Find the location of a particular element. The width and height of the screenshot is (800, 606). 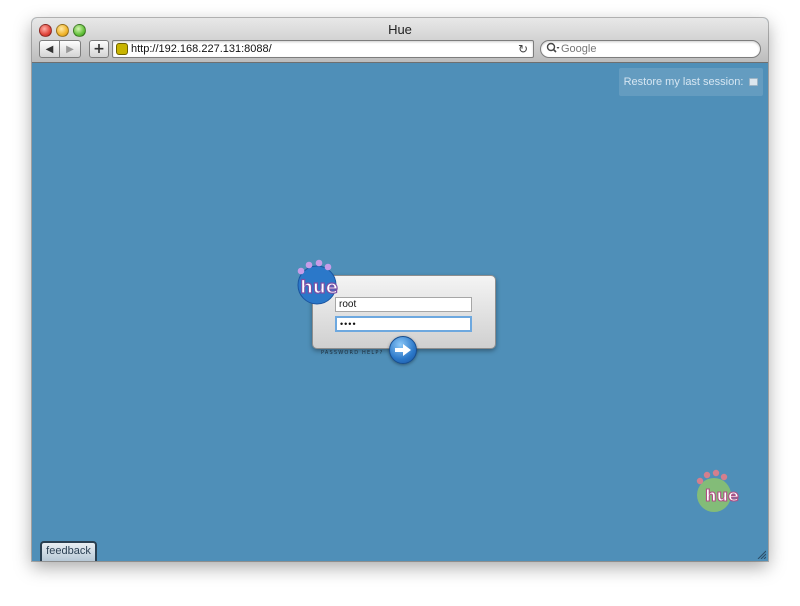

plus-icon: + is located at coordinates (99, 49).